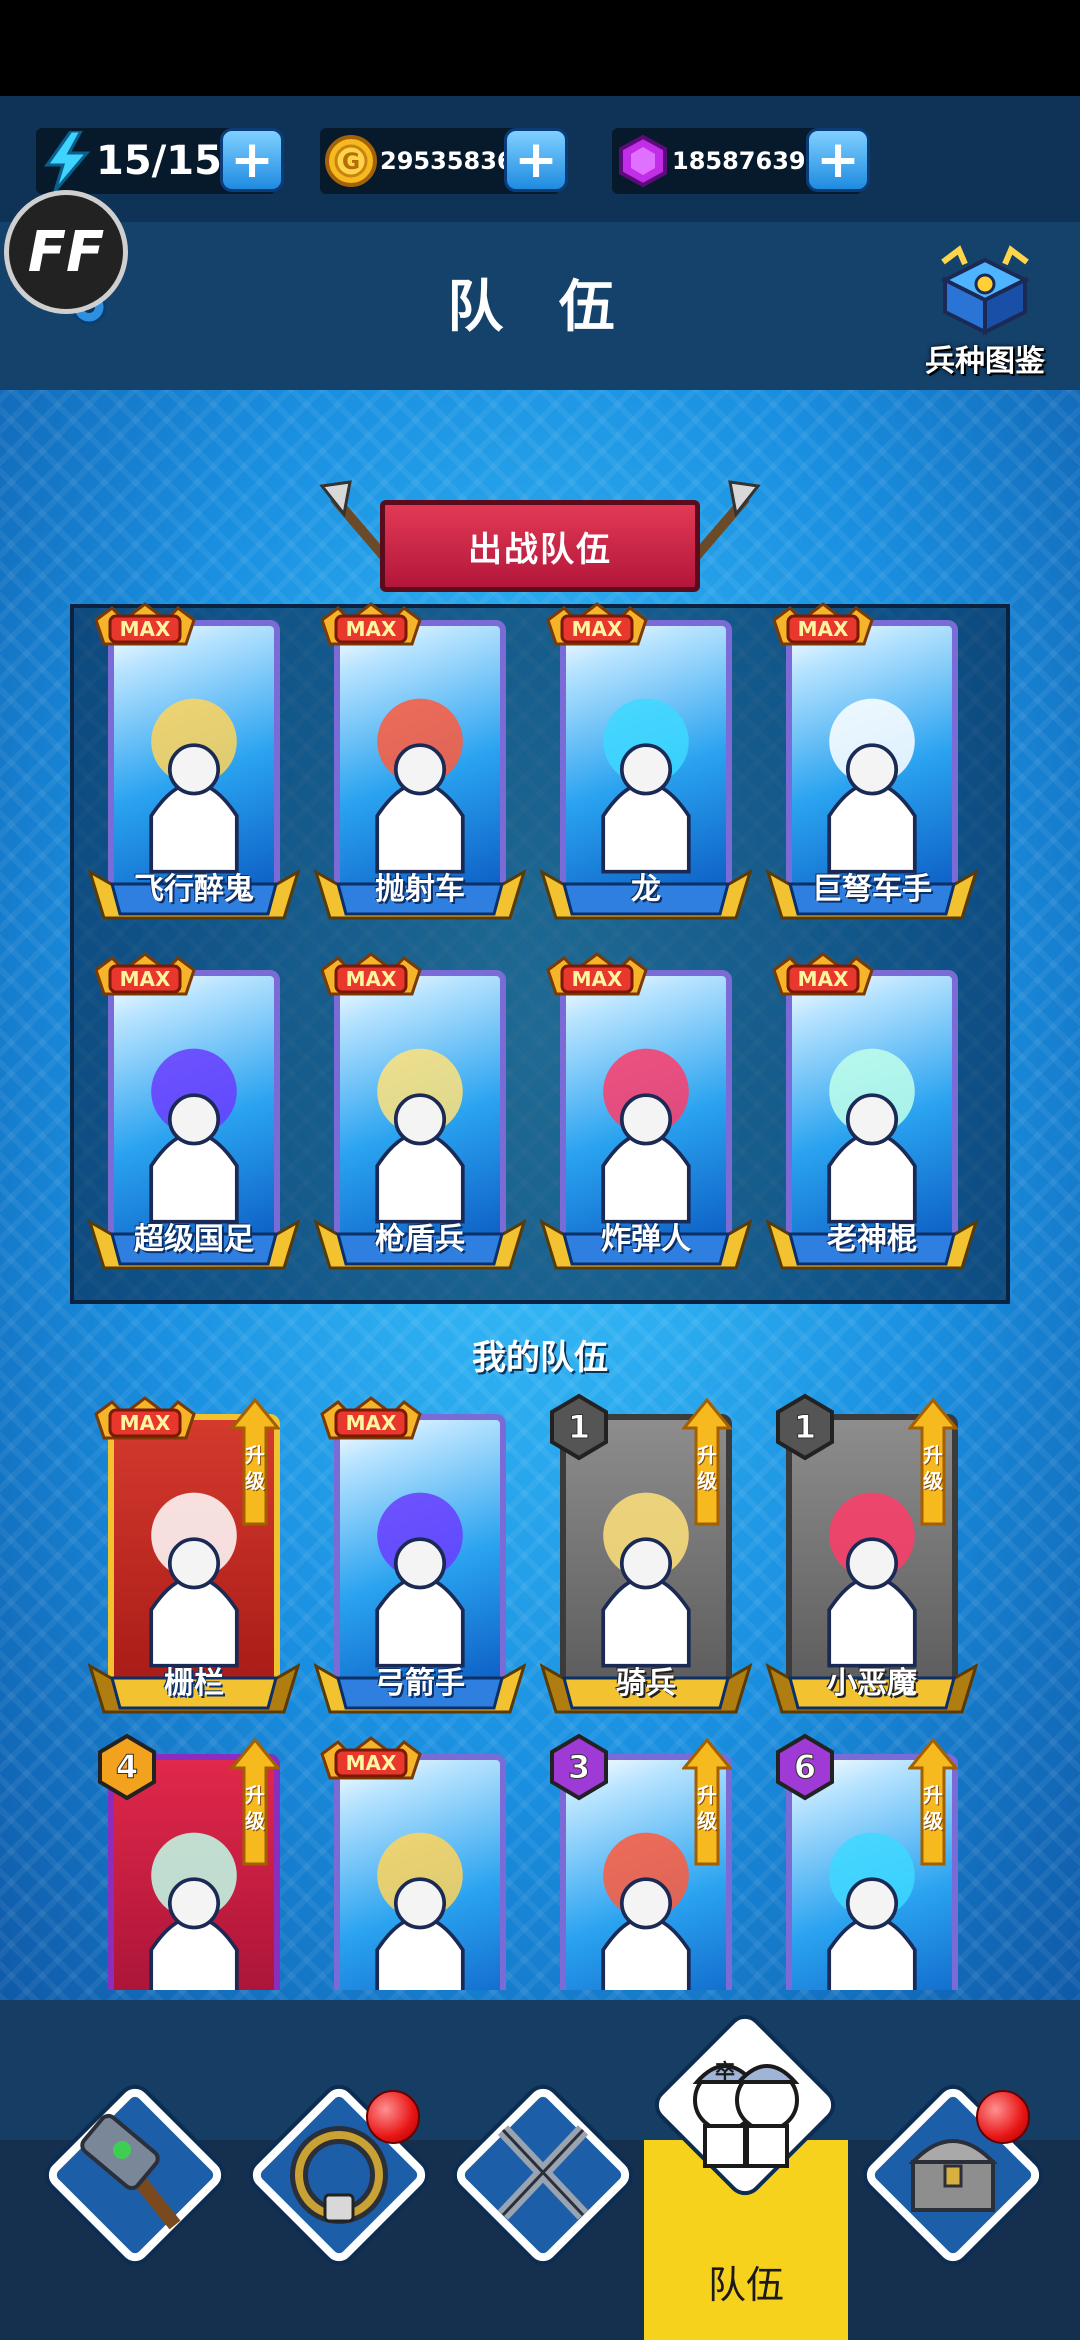  What do you see at coordinates (746, 2113) in the screenshot?
I see `soldiers-icon: 卒` at bounding box center [746, 2113].